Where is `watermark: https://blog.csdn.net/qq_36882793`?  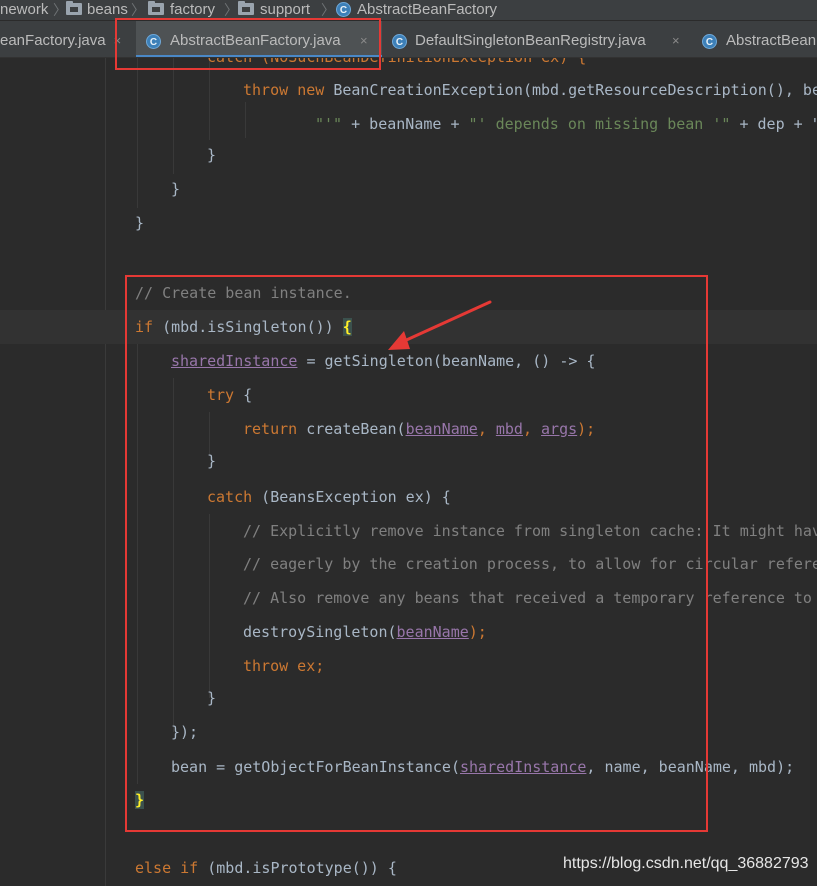 watermark: https://blog.csdn.net/qq_36882793 is located at coordinates (686, 863).